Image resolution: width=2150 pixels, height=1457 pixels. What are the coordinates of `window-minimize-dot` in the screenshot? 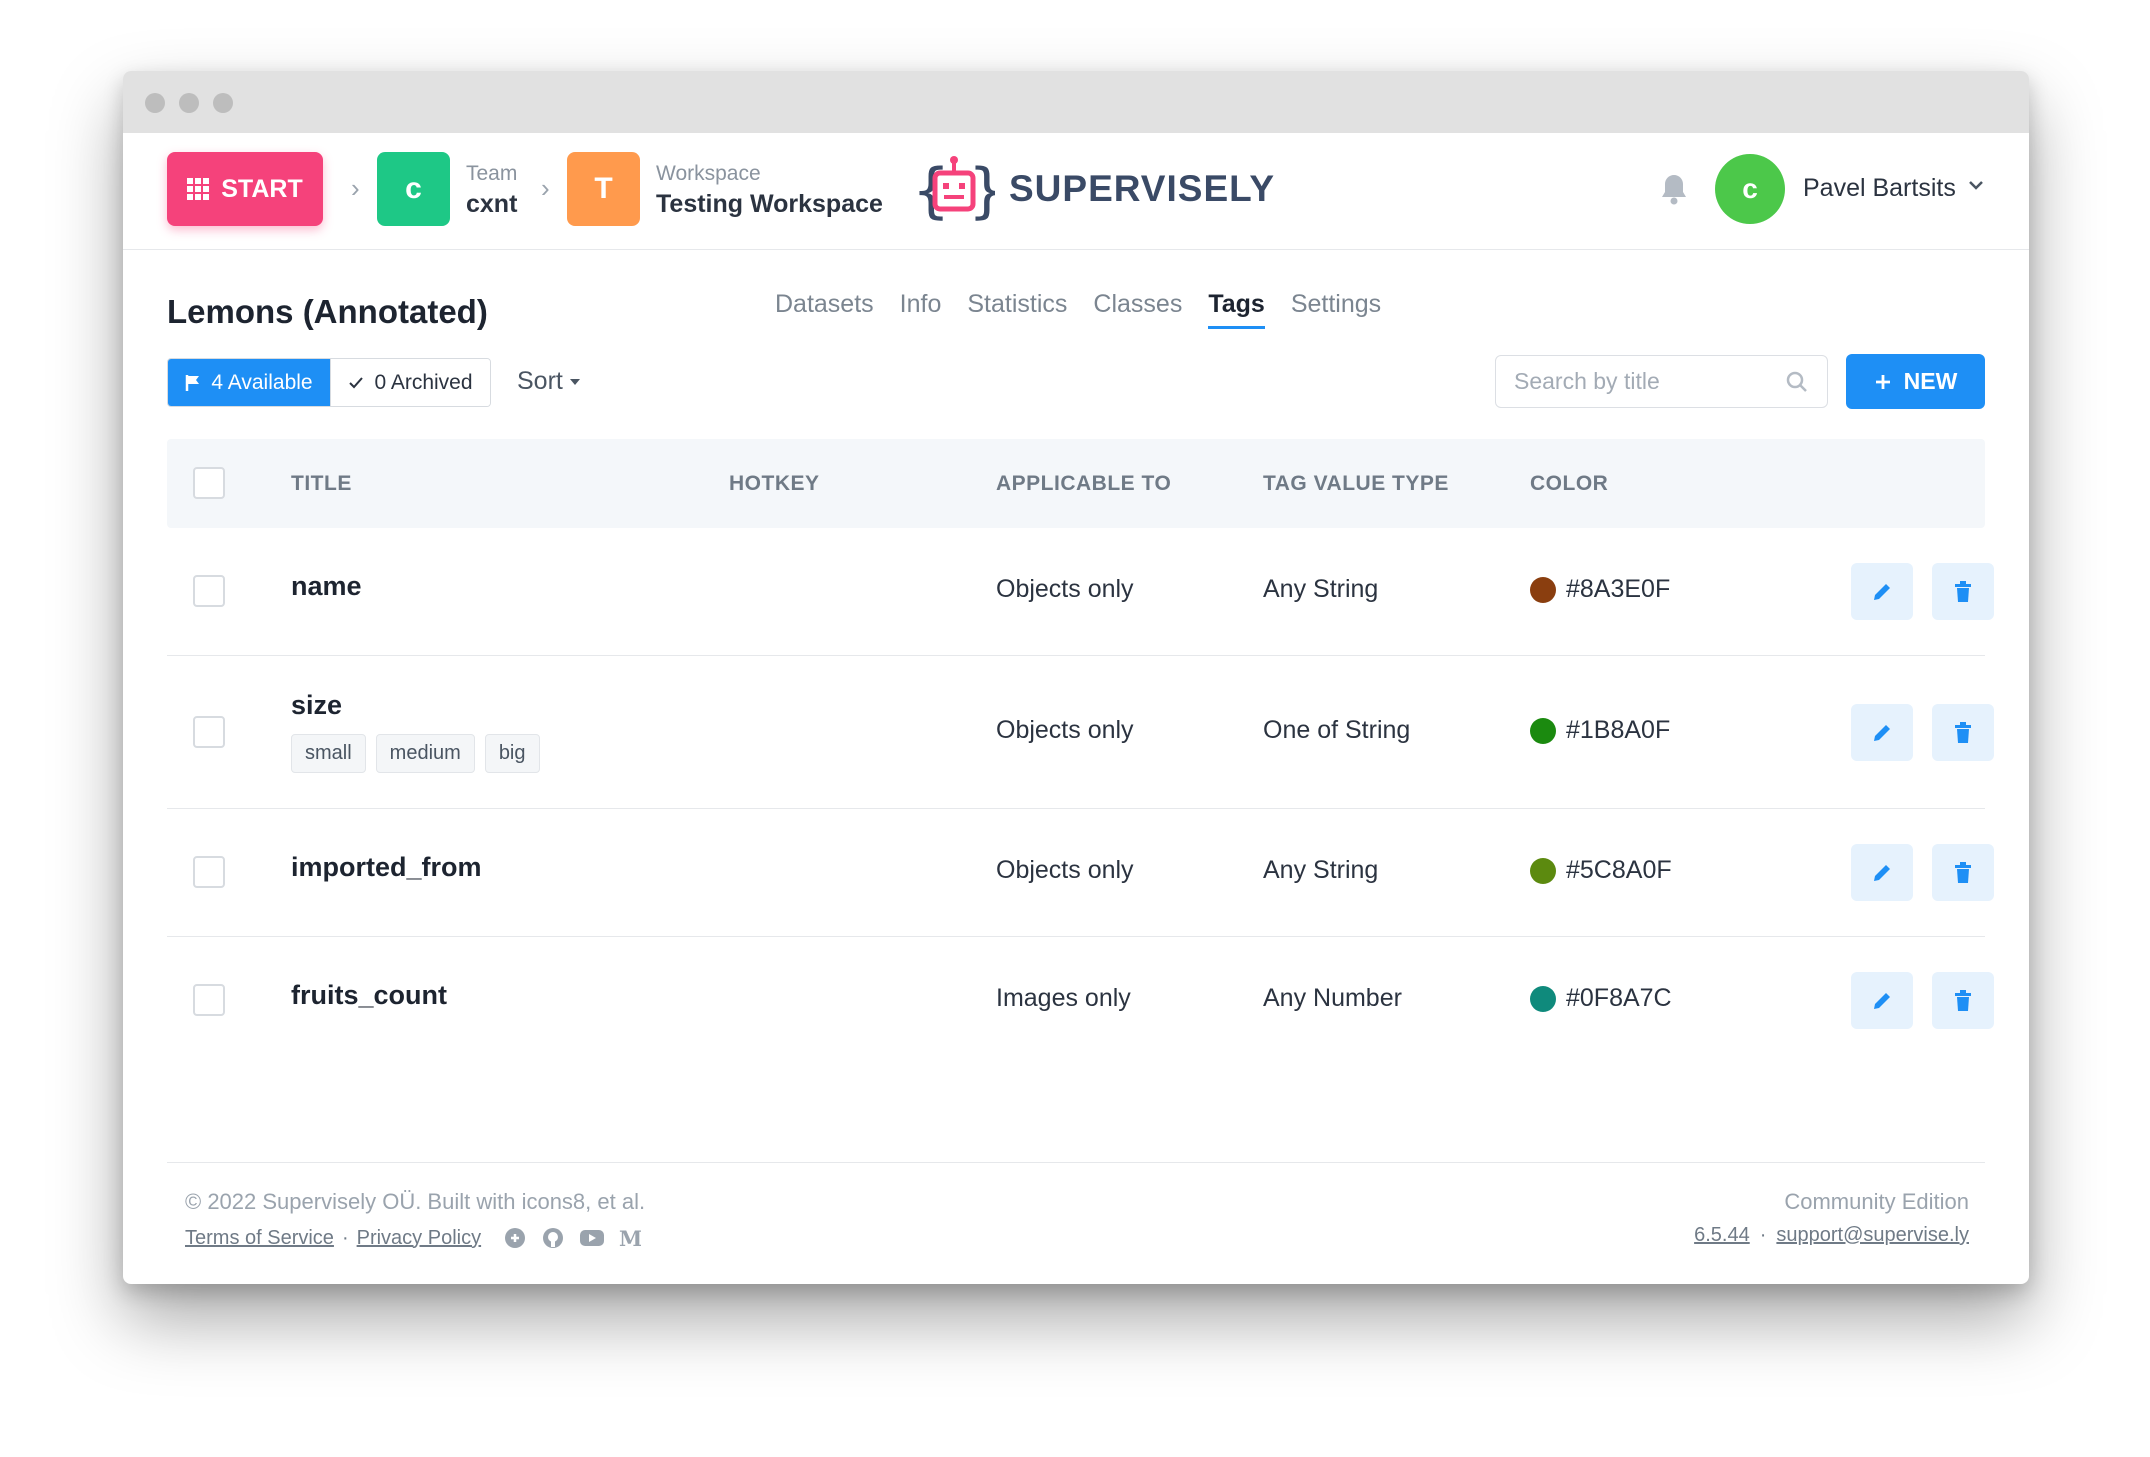 It's located at (189, 103).